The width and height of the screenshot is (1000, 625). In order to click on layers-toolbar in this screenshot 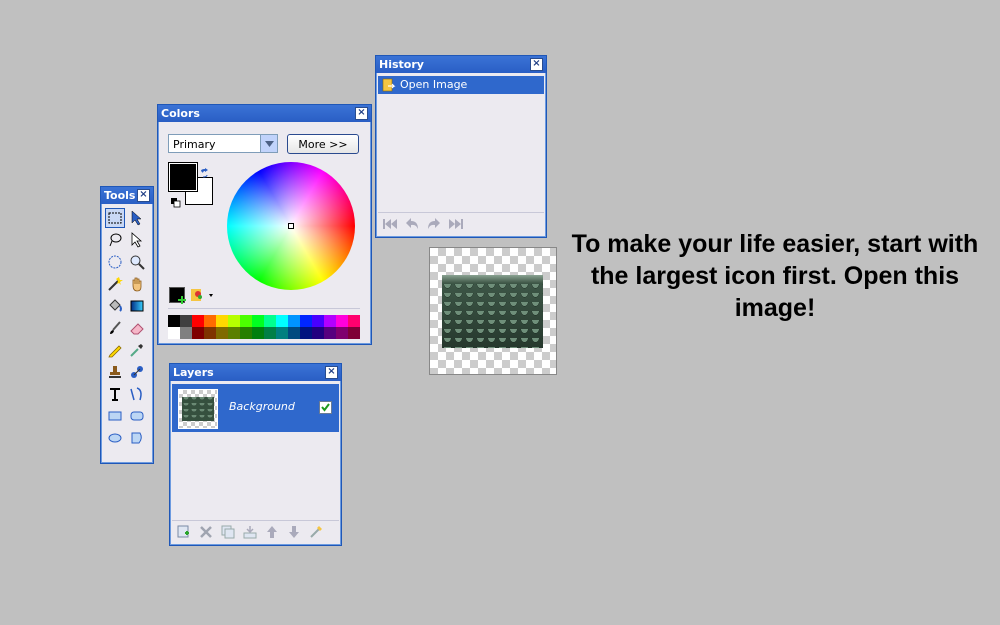, I will do `click(255, 531)`.